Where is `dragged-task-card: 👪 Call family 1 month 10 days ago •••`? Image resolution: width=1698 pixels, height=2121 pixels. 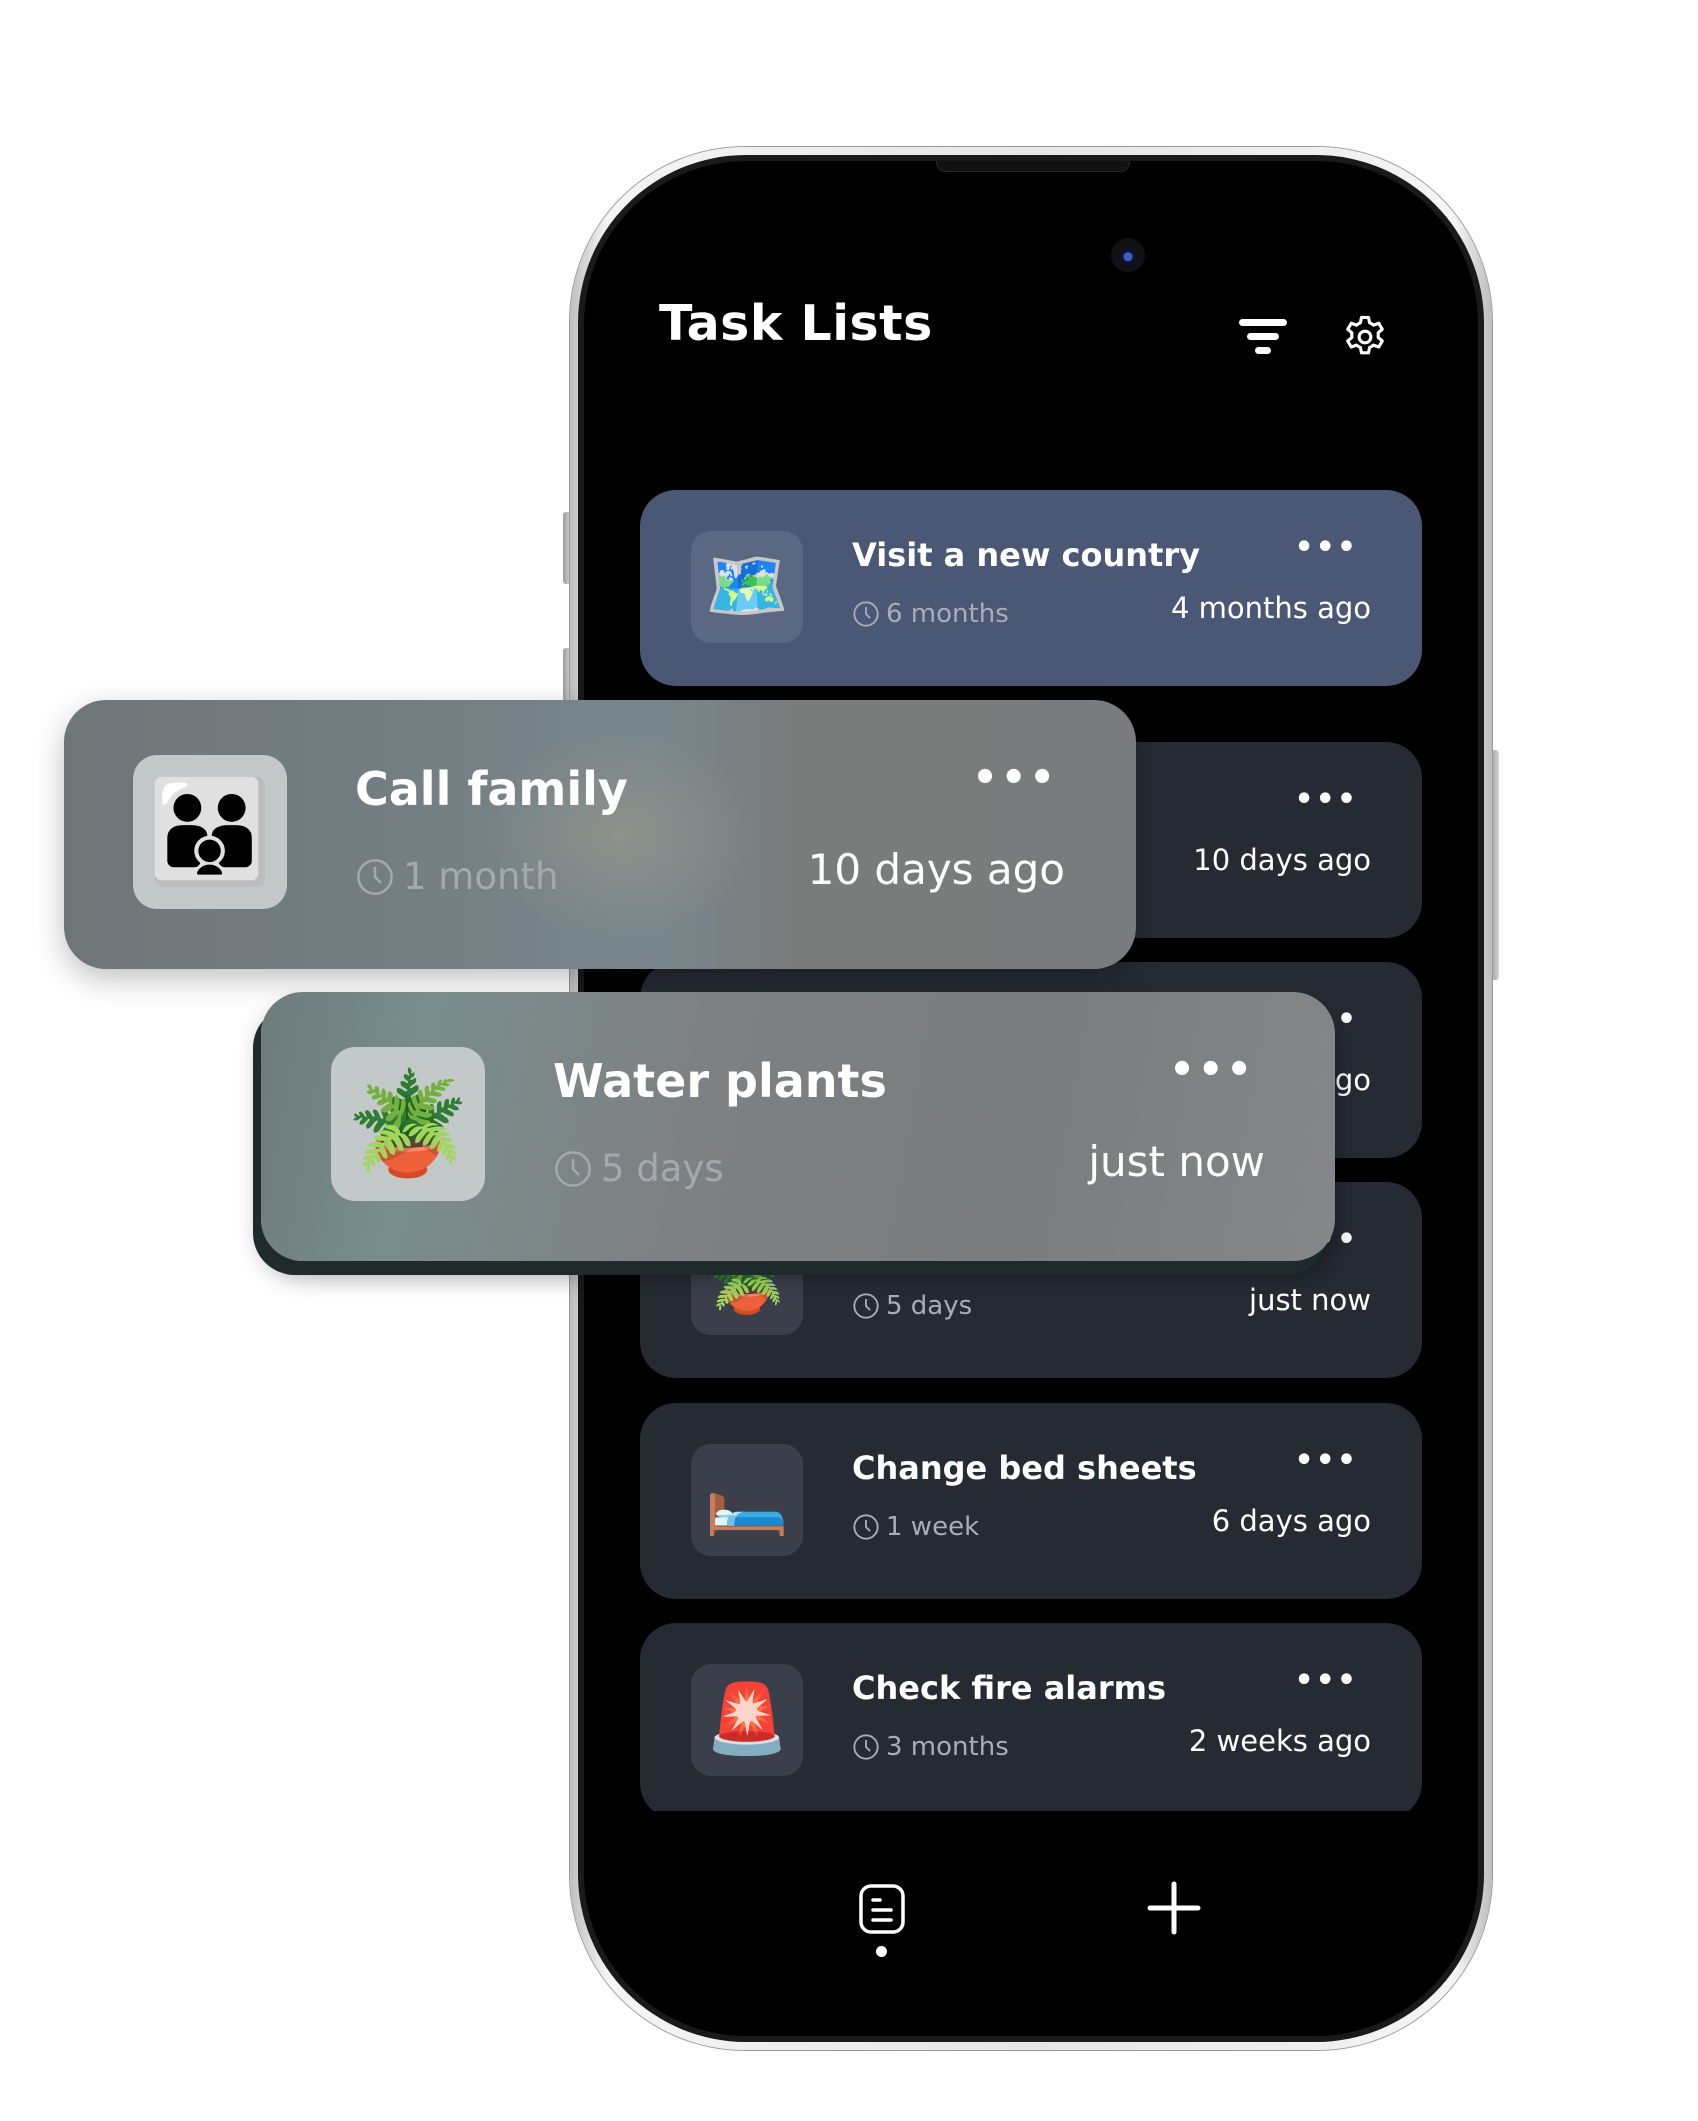 dragged-task-card: 👪 Call family 1 month 10 days ago ••• is located at coordinates (600, 834).